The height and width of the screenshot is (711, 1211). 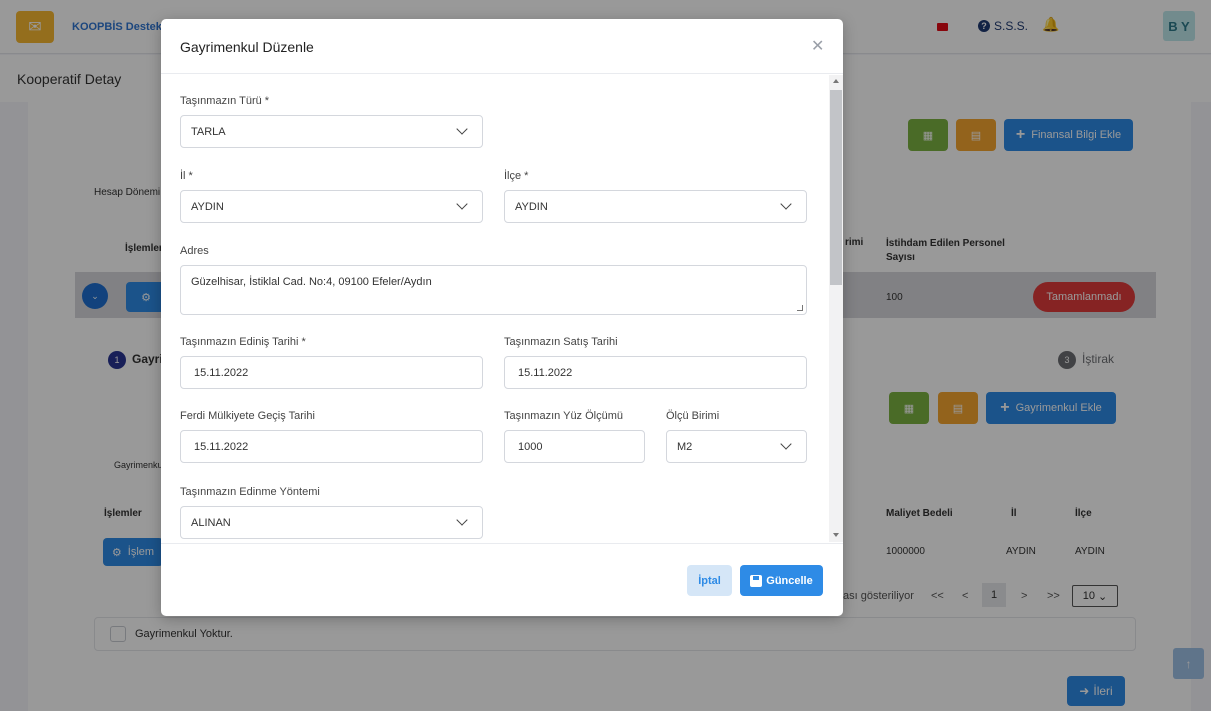 What do you see at coordinates (709, 580) in the screenshot?
I see `cancel-button: İptal` at bounding box center [709, 580].